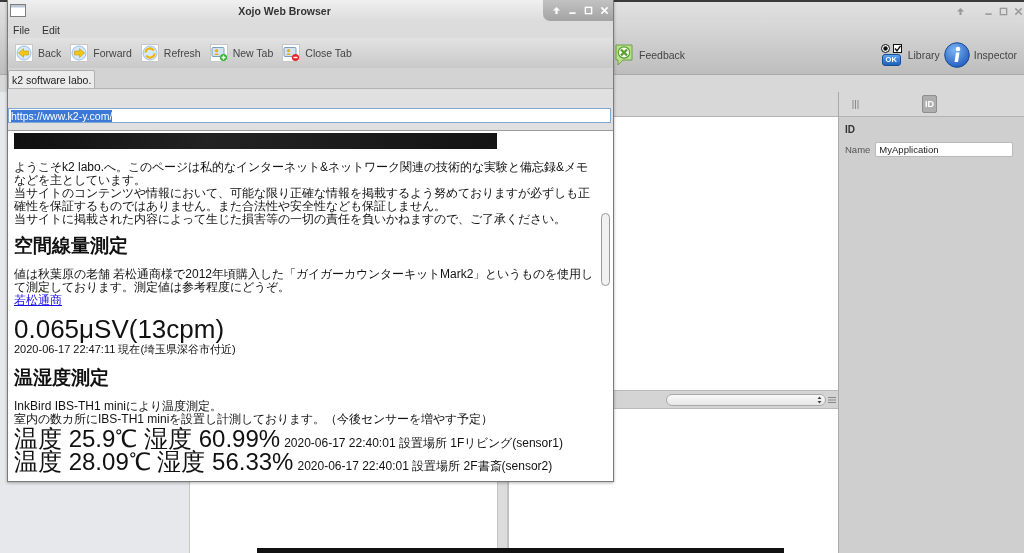 The height and width of the screenshot is (553, 1024). I want to click on shop-link: 若松通商, so click(38, 300).